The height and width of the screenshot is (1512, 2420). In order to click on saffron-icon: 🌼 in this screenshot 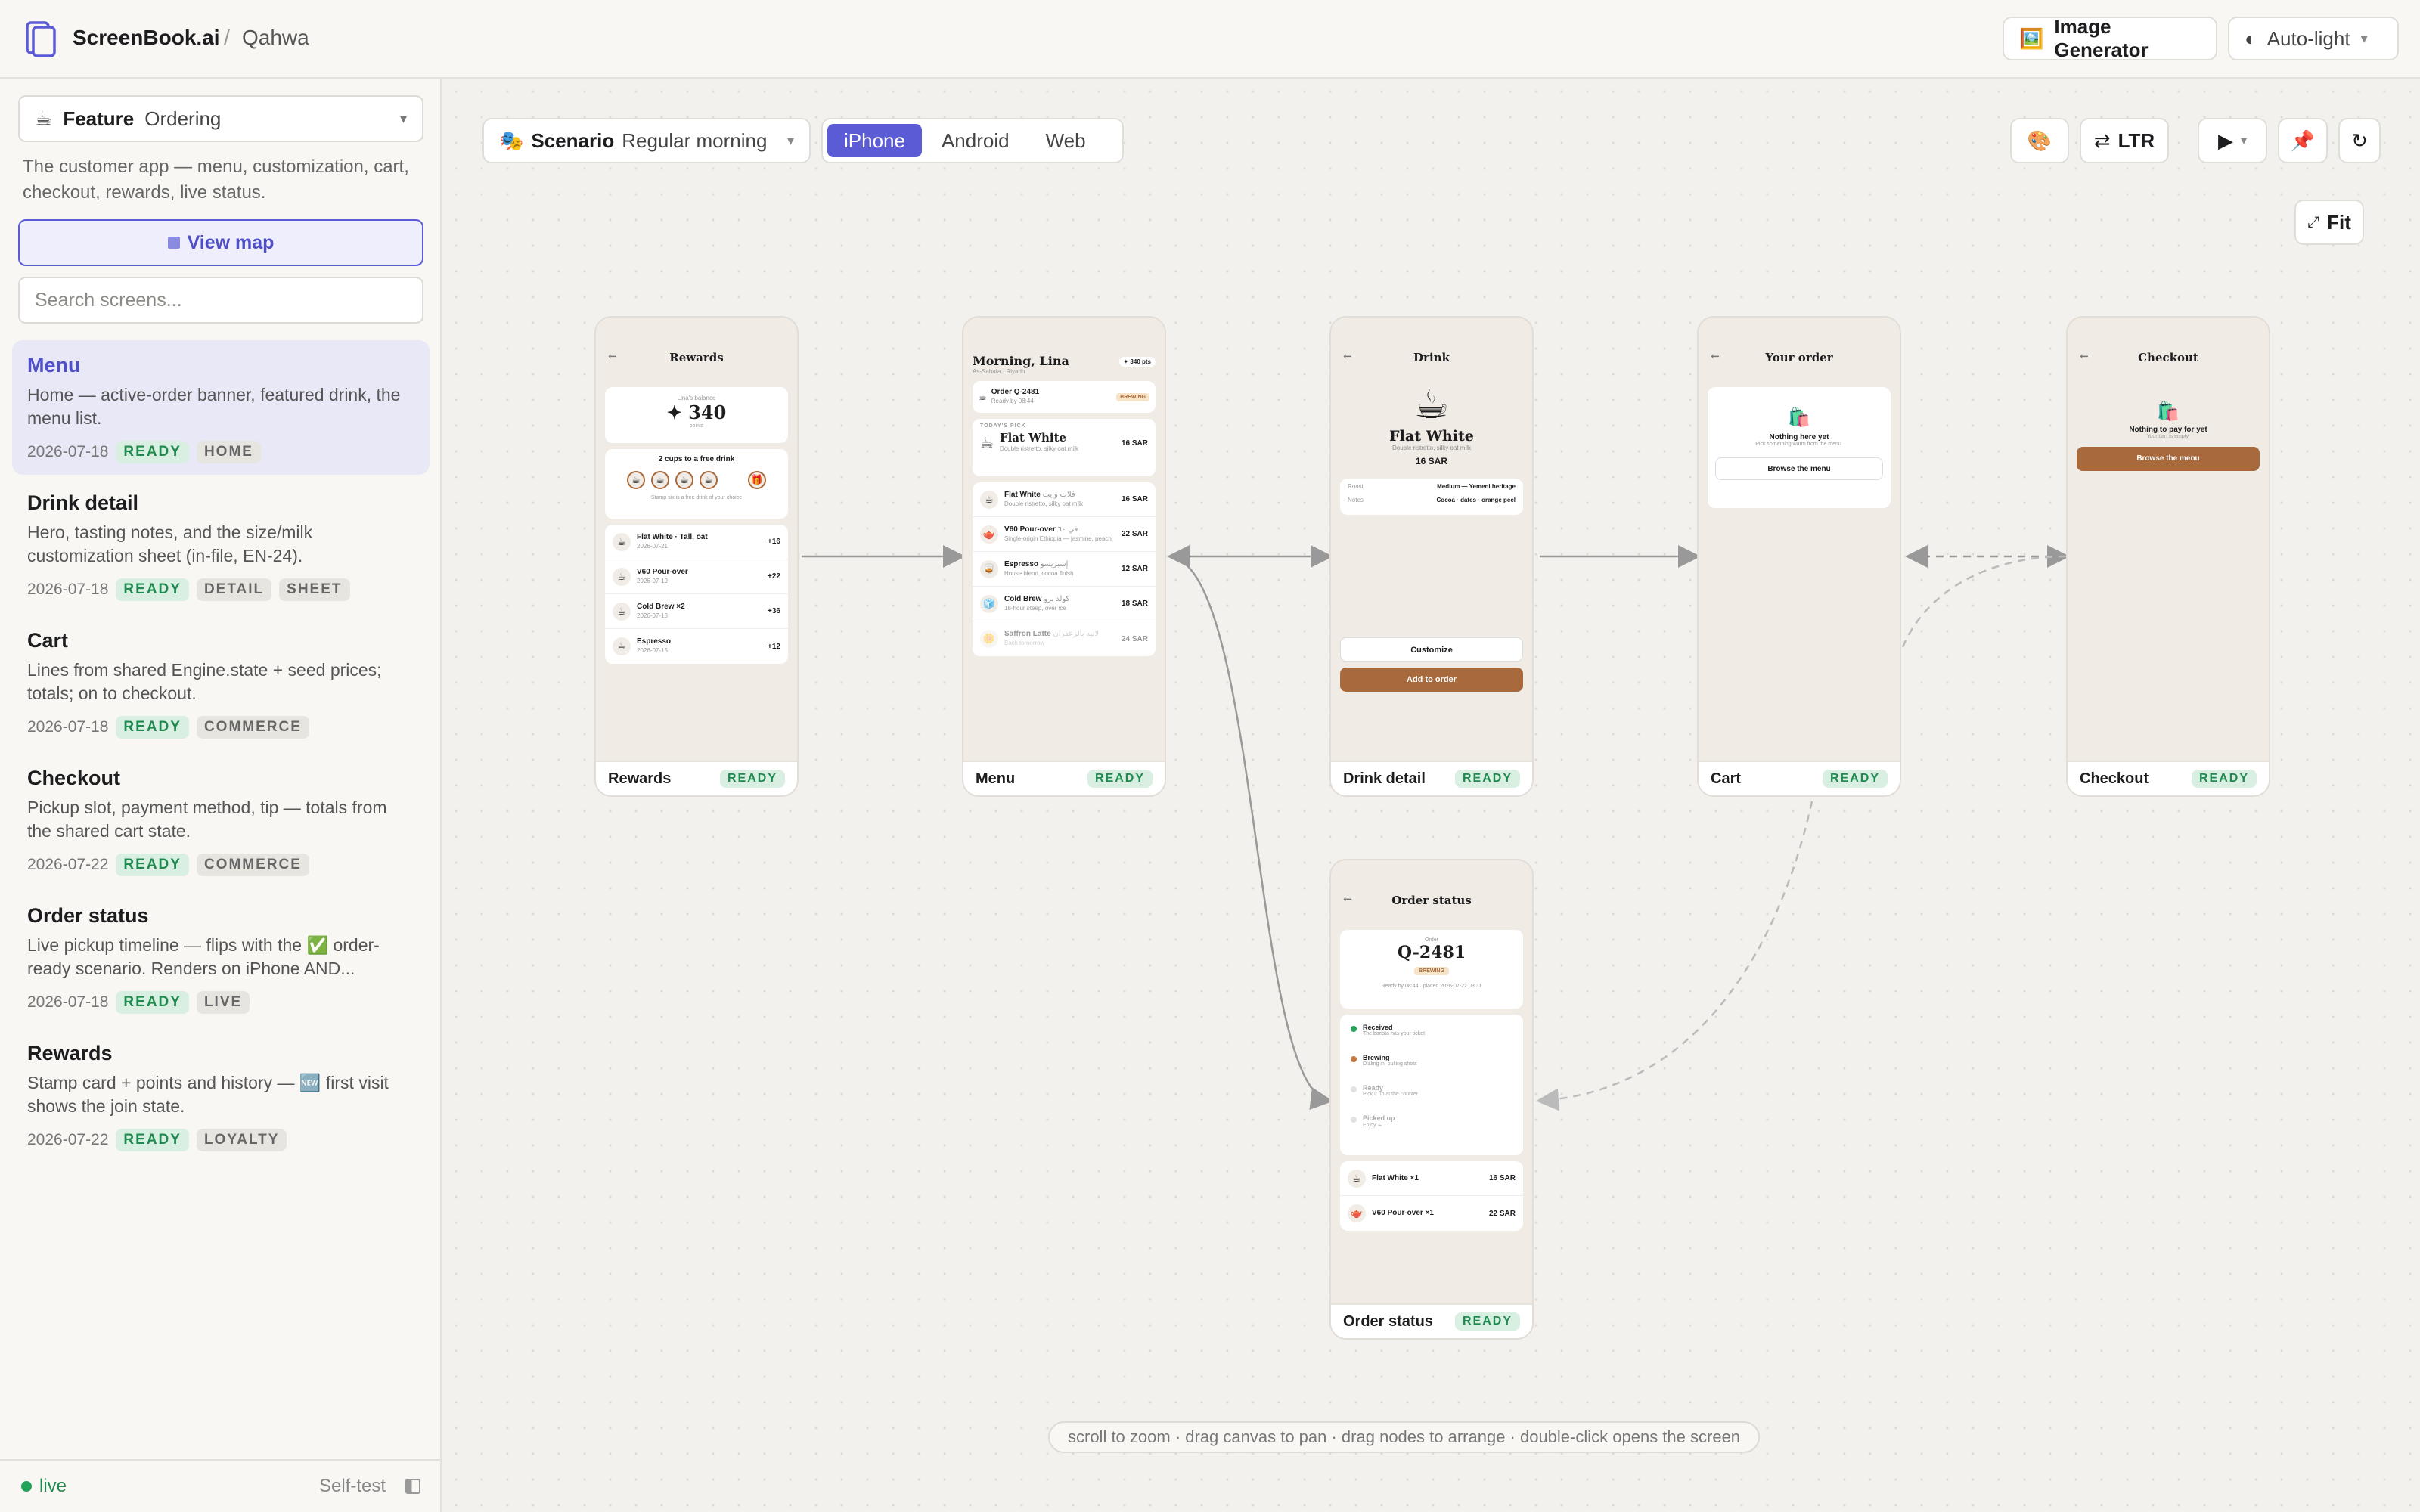, I will do `click(989, 639)`.